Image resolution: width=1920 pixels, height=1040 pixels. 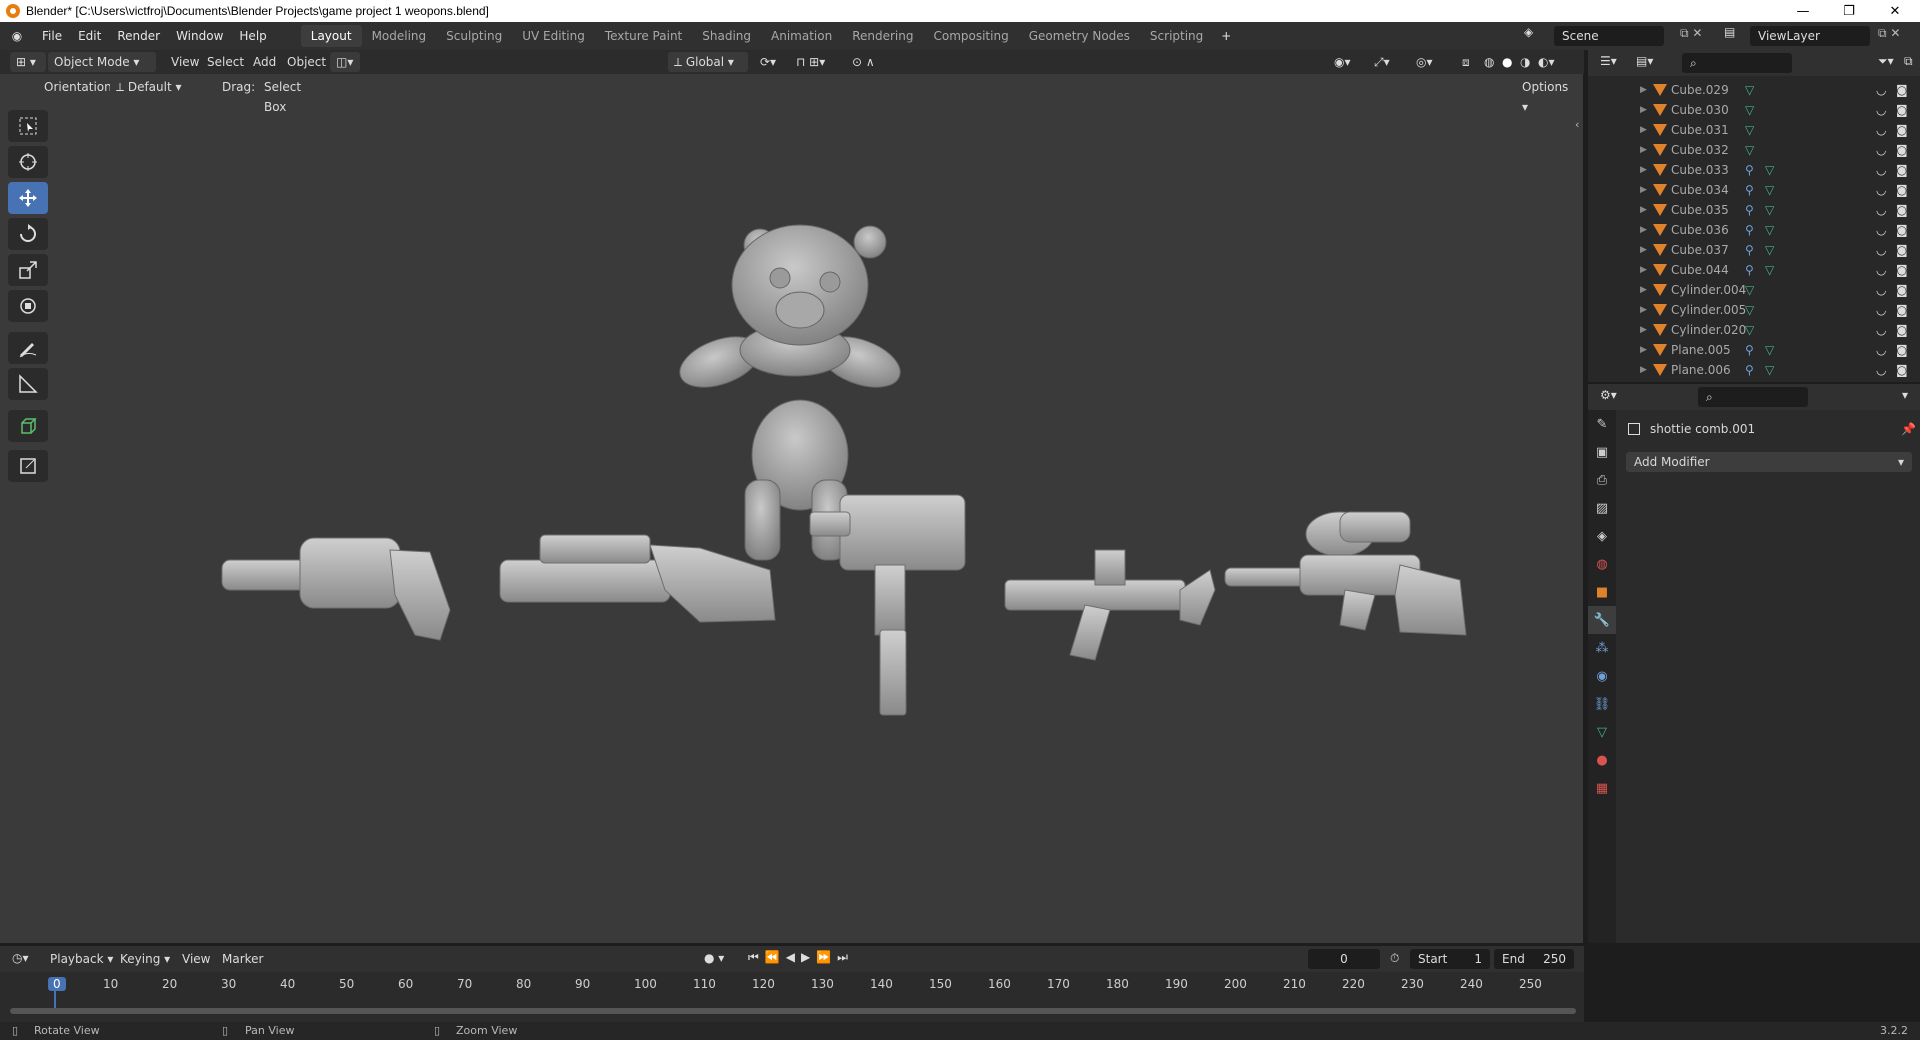 What do you see at coordinates (28, 198) in the screenshot?
I see `move-tool` at bounding box center [28, 198].